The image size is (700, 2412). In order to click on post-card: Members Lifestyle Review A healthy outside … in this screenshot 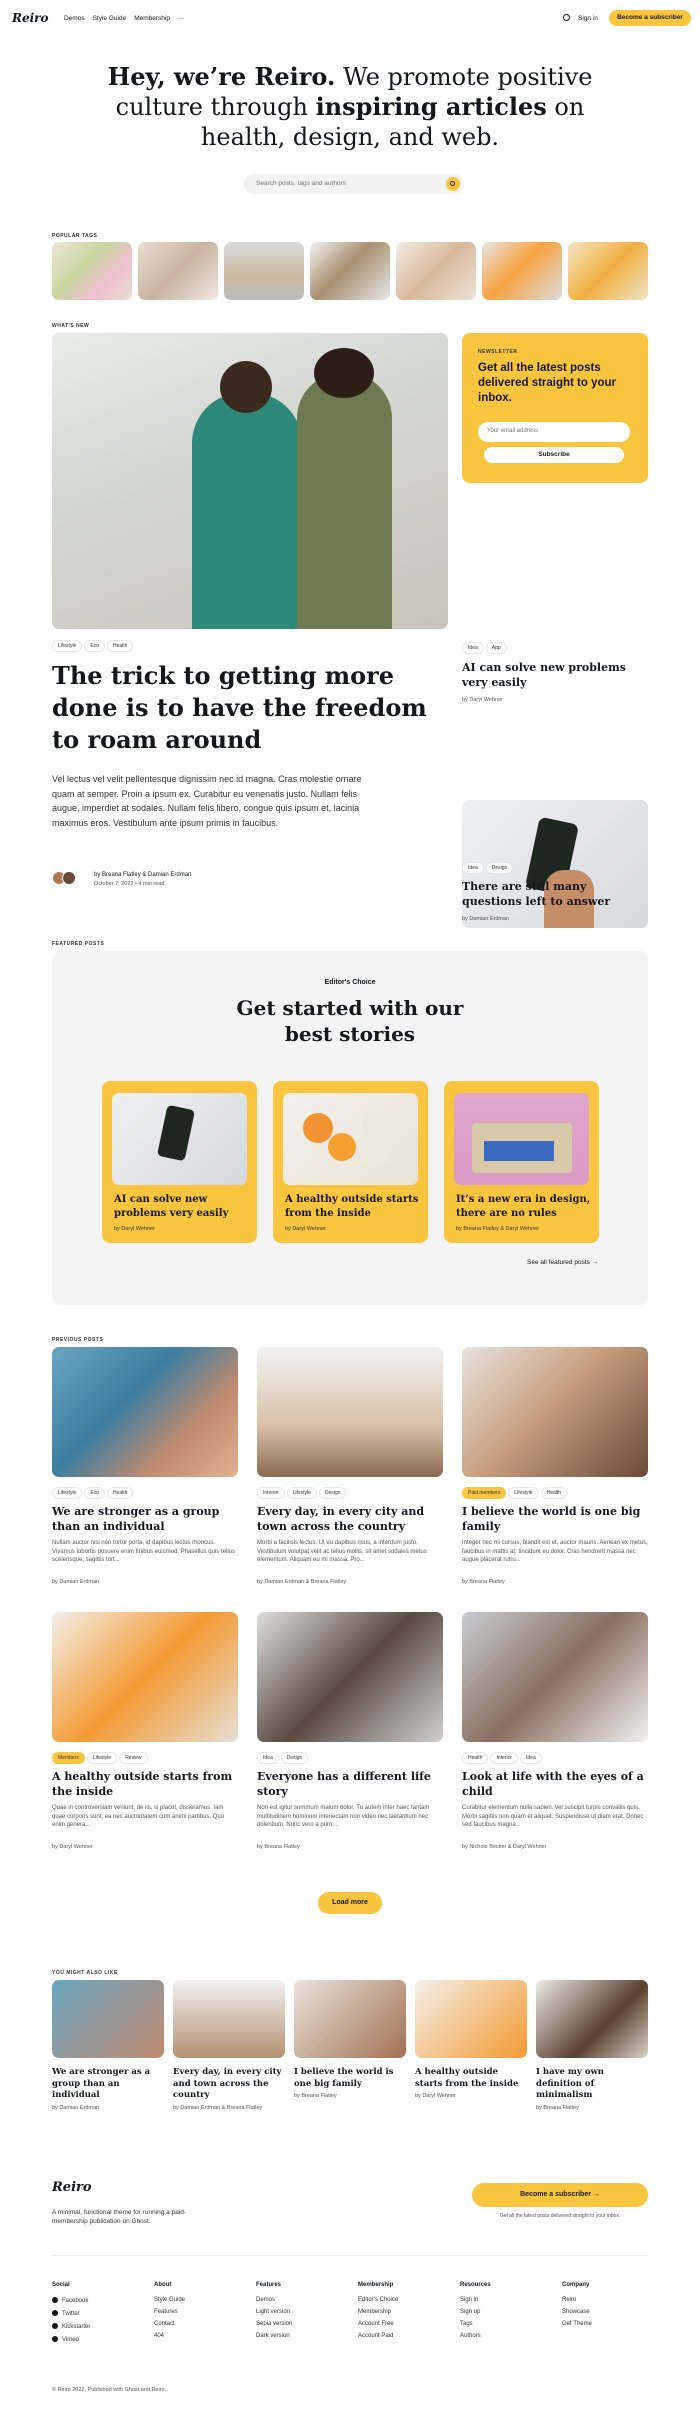, I will do `click(145, 1737)`.